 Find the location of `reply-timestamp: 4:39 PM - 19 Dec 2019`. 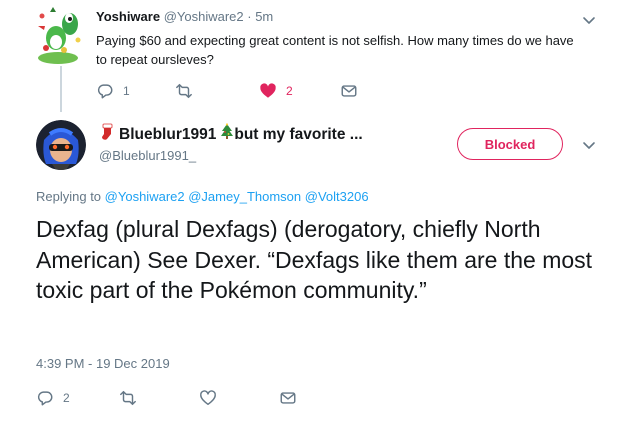

reply-timestamp: 4:39 PM - 19 Dec 2019 is located at coordinates (103, 363).